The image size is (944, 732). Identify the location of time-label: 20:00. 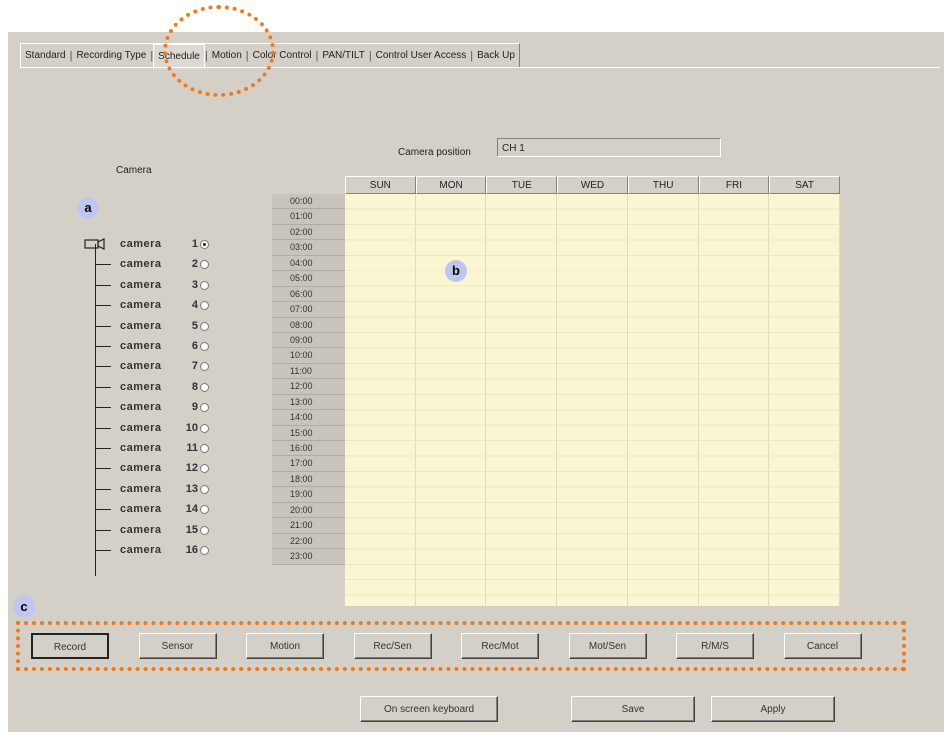
(308, 511).